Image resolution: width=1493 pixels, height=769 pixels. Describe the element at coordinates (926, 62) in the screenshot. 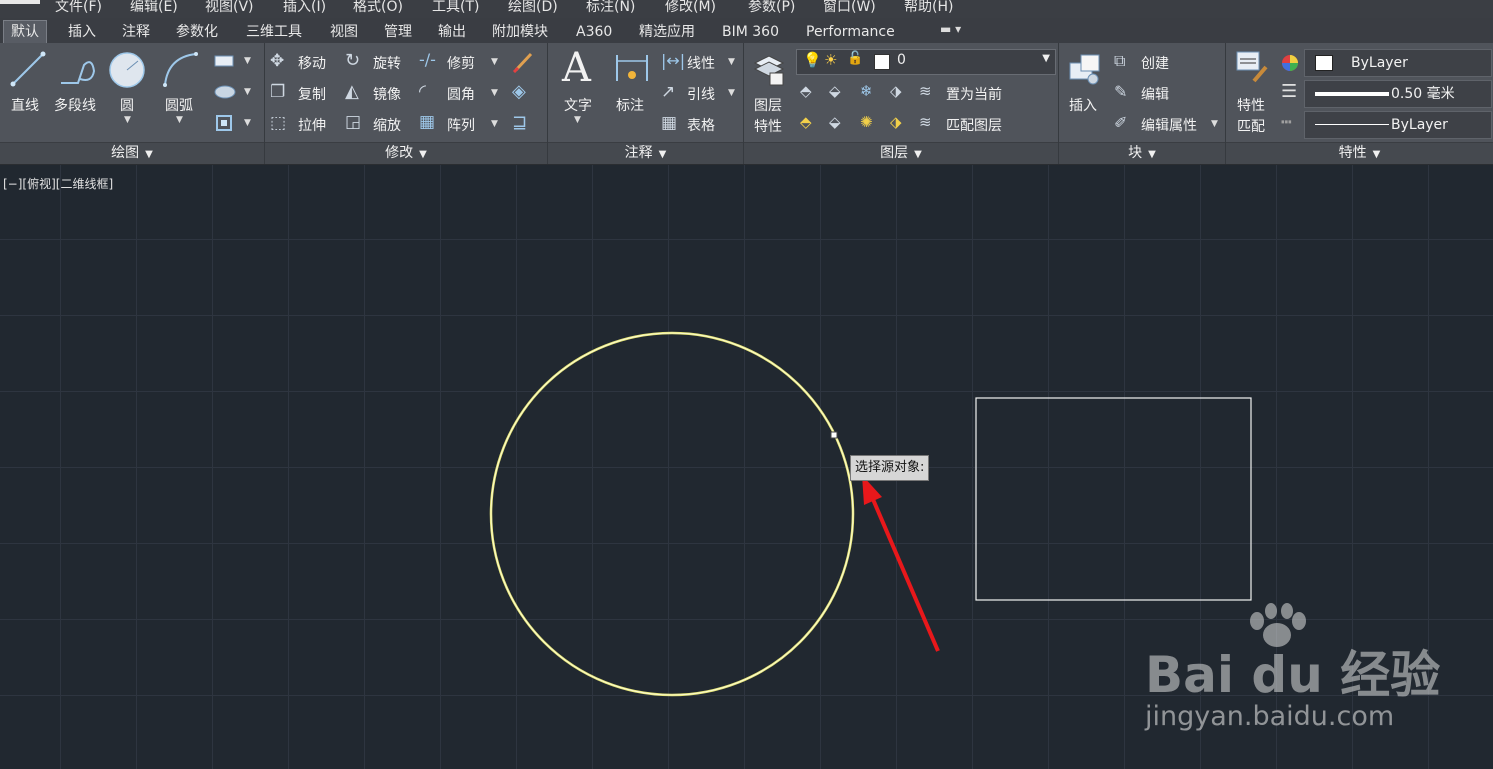

I see `layer-dropdown: 💡 ☀ 🔓 0 ▼` at that location.